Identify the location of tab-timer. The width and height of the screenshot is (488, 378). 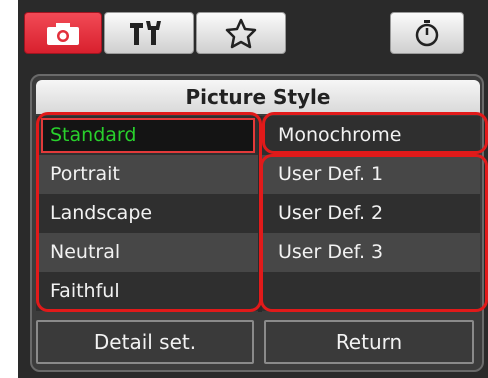
(427, 33).